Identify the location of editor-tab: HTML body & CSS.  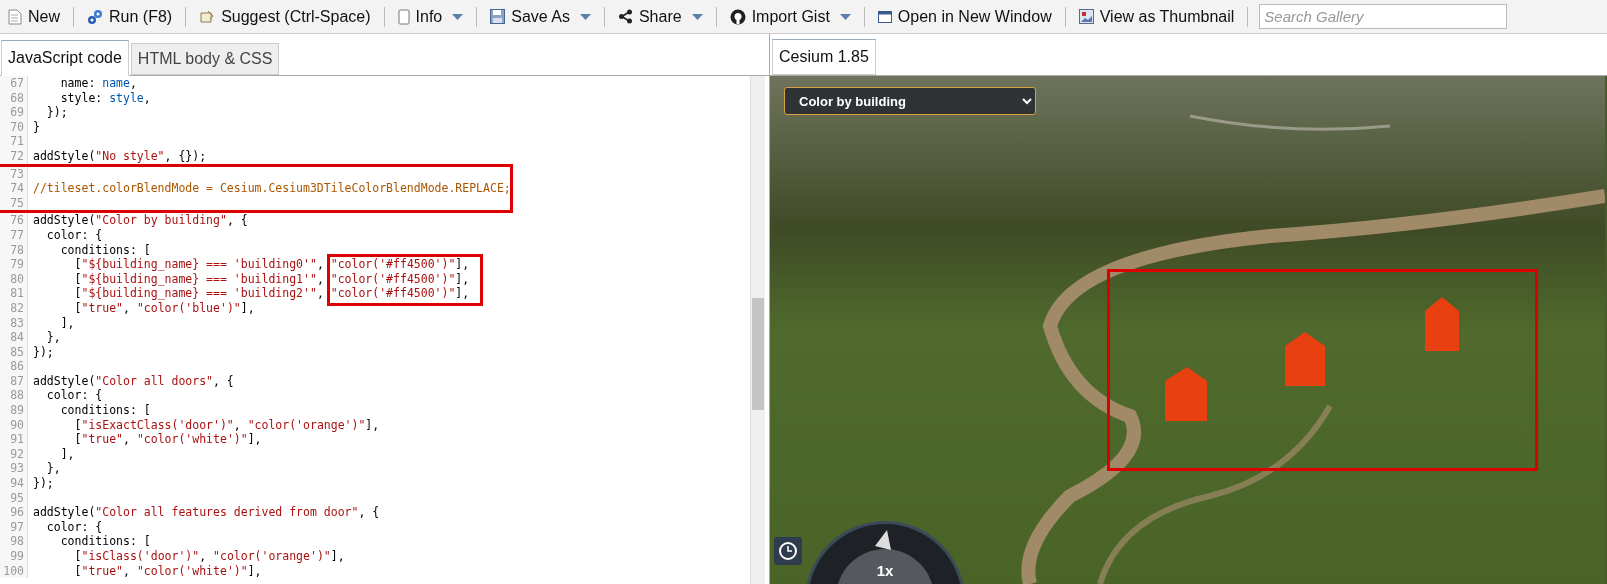
(205, 59).